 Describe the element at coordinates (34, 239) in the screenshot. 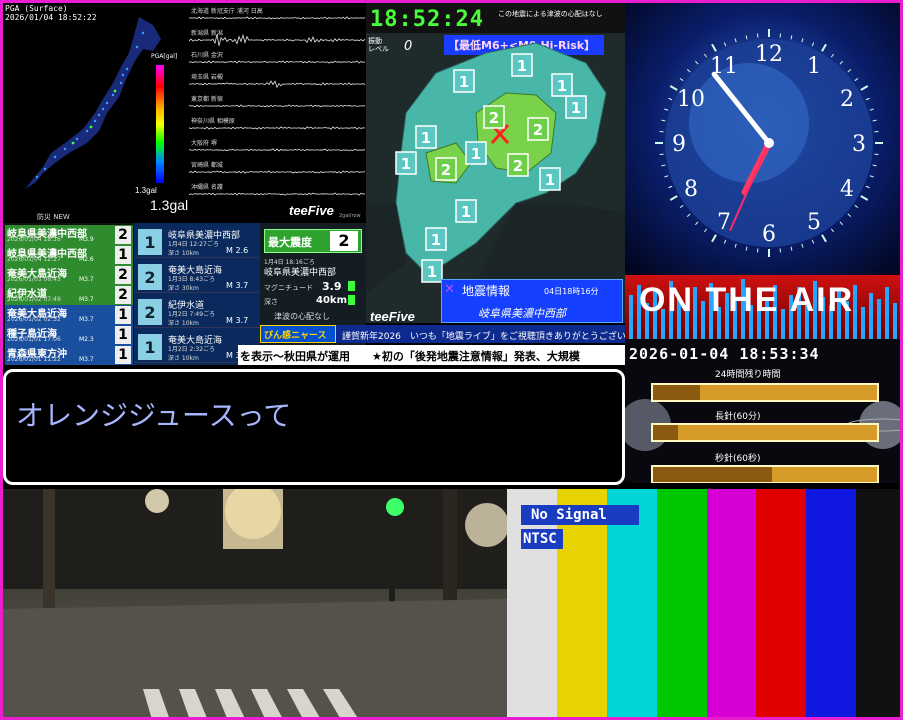

I see `quake-time: 2026/01/04 18:16` at that location.